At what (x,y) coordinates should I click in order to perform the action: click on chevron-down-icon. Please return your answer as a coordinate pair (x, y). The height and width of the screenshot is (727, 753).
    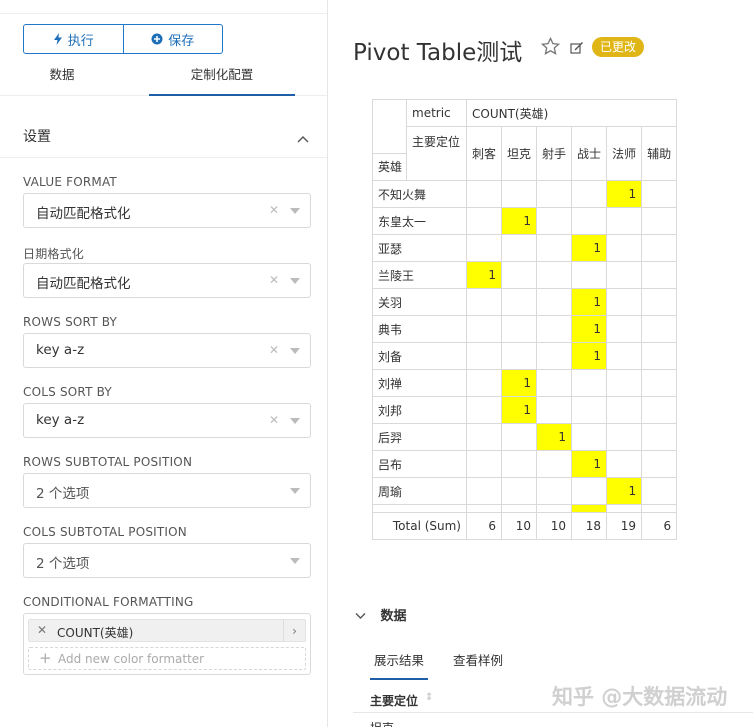
    Looking at the image, I should click on (360, 616).